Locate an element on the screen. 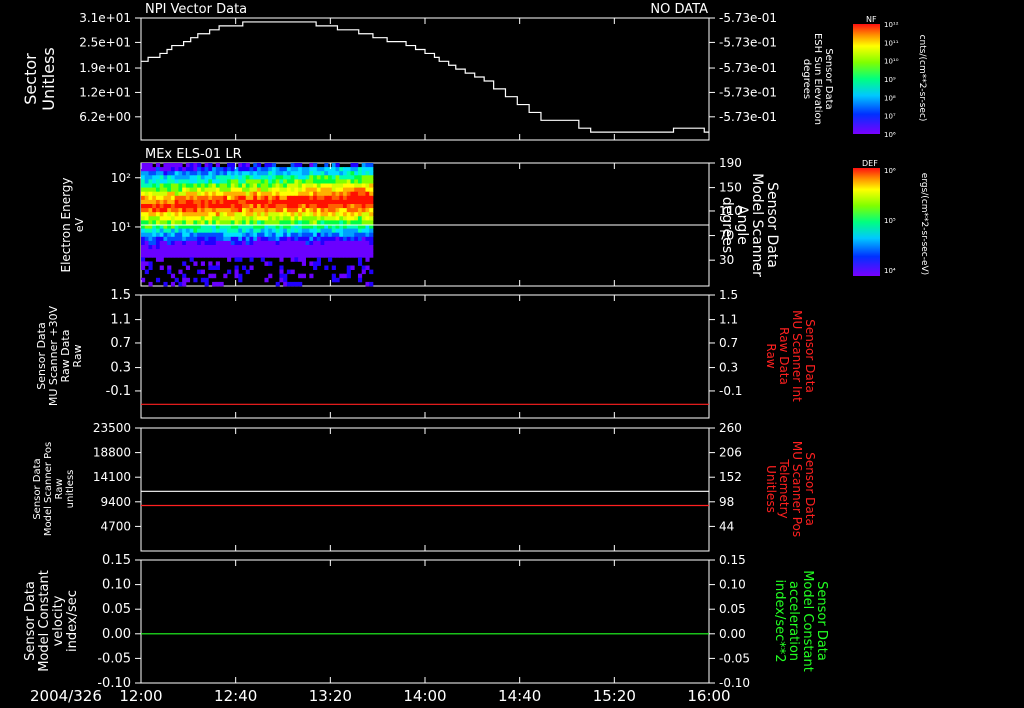  colorbar-nf-tick: 10⁶ is located at coordinates (890, 135).